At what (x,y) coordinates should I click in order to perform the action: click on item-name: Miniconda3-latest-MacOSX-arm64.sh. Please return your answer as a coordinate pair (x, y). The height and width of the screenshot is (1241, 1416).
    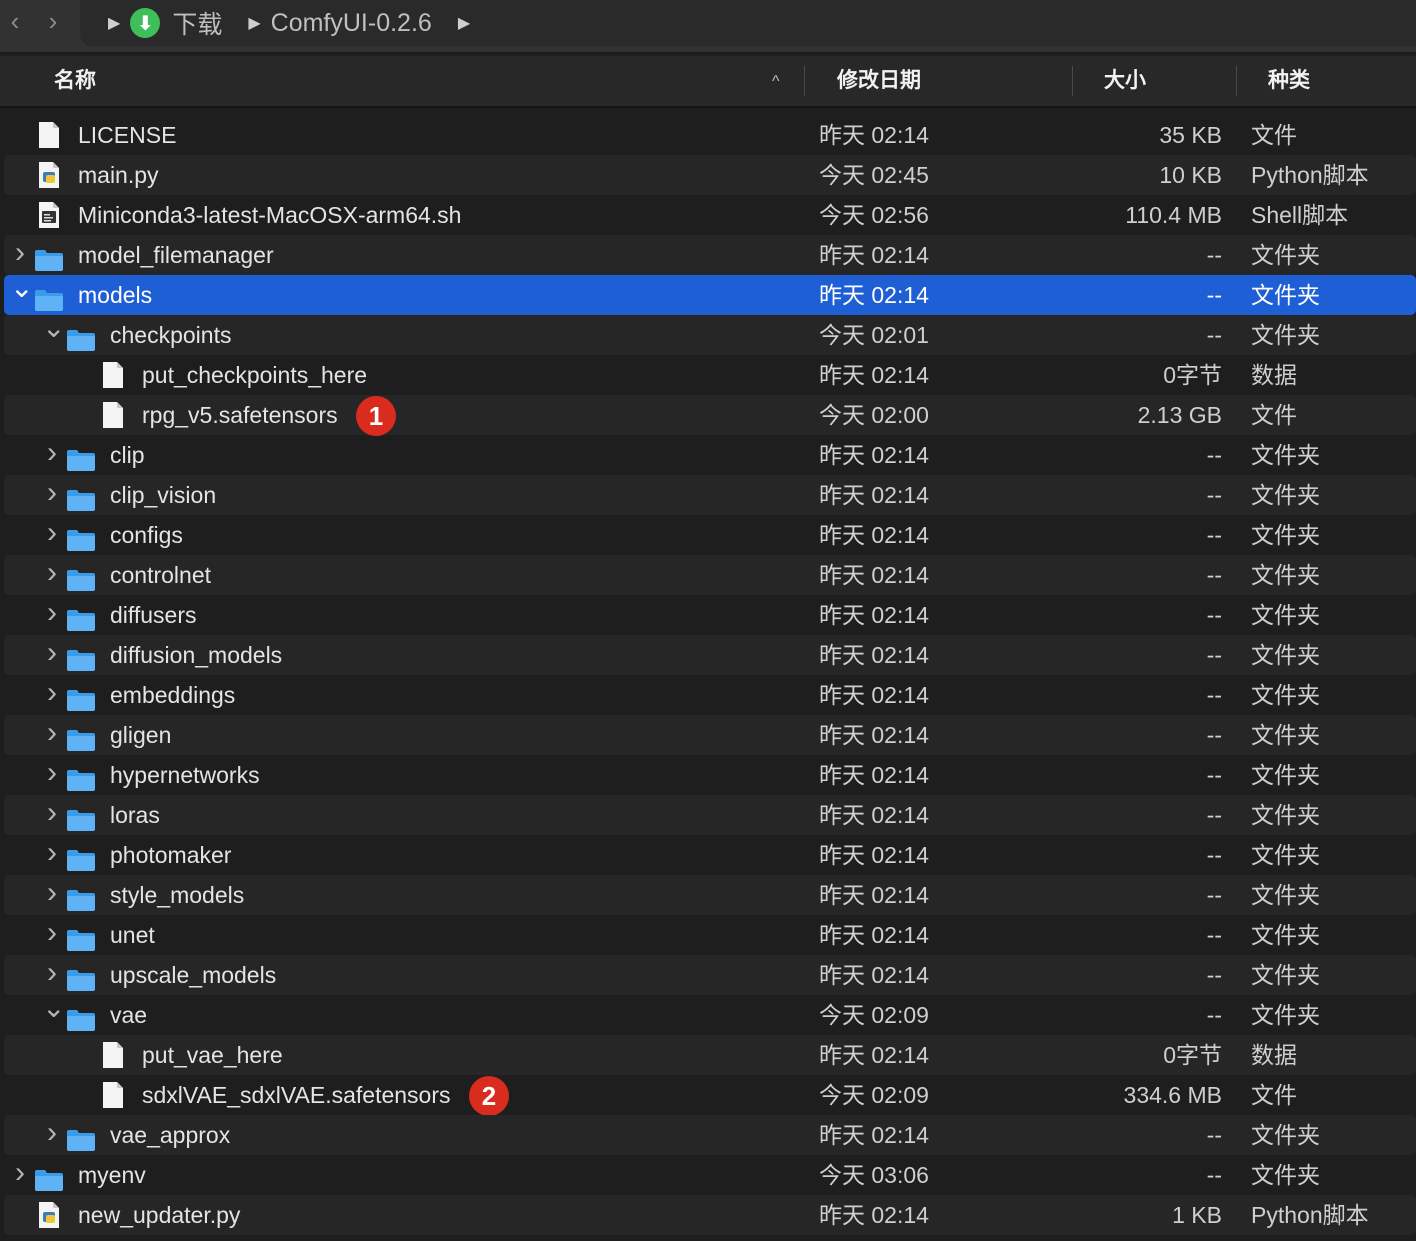
    Looking at the image, I should click on (270, 215).